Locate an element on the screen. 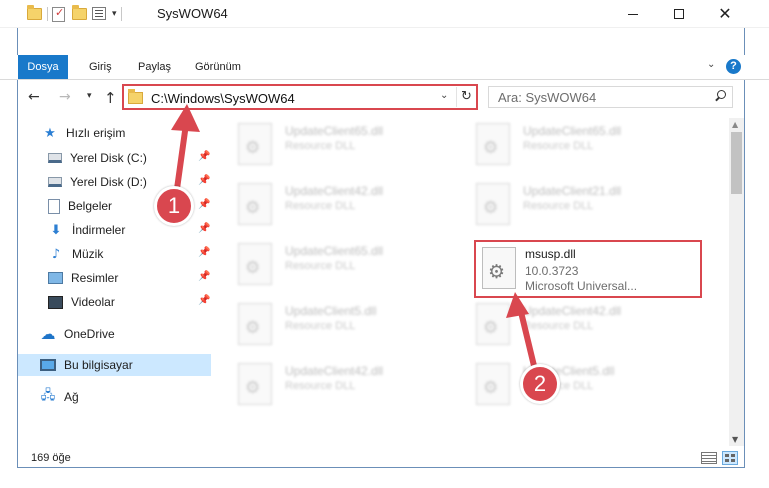 Image resolution: width=769 pixels, height=488 pixels. help-icon: ? is located at coordinates (733, 66).